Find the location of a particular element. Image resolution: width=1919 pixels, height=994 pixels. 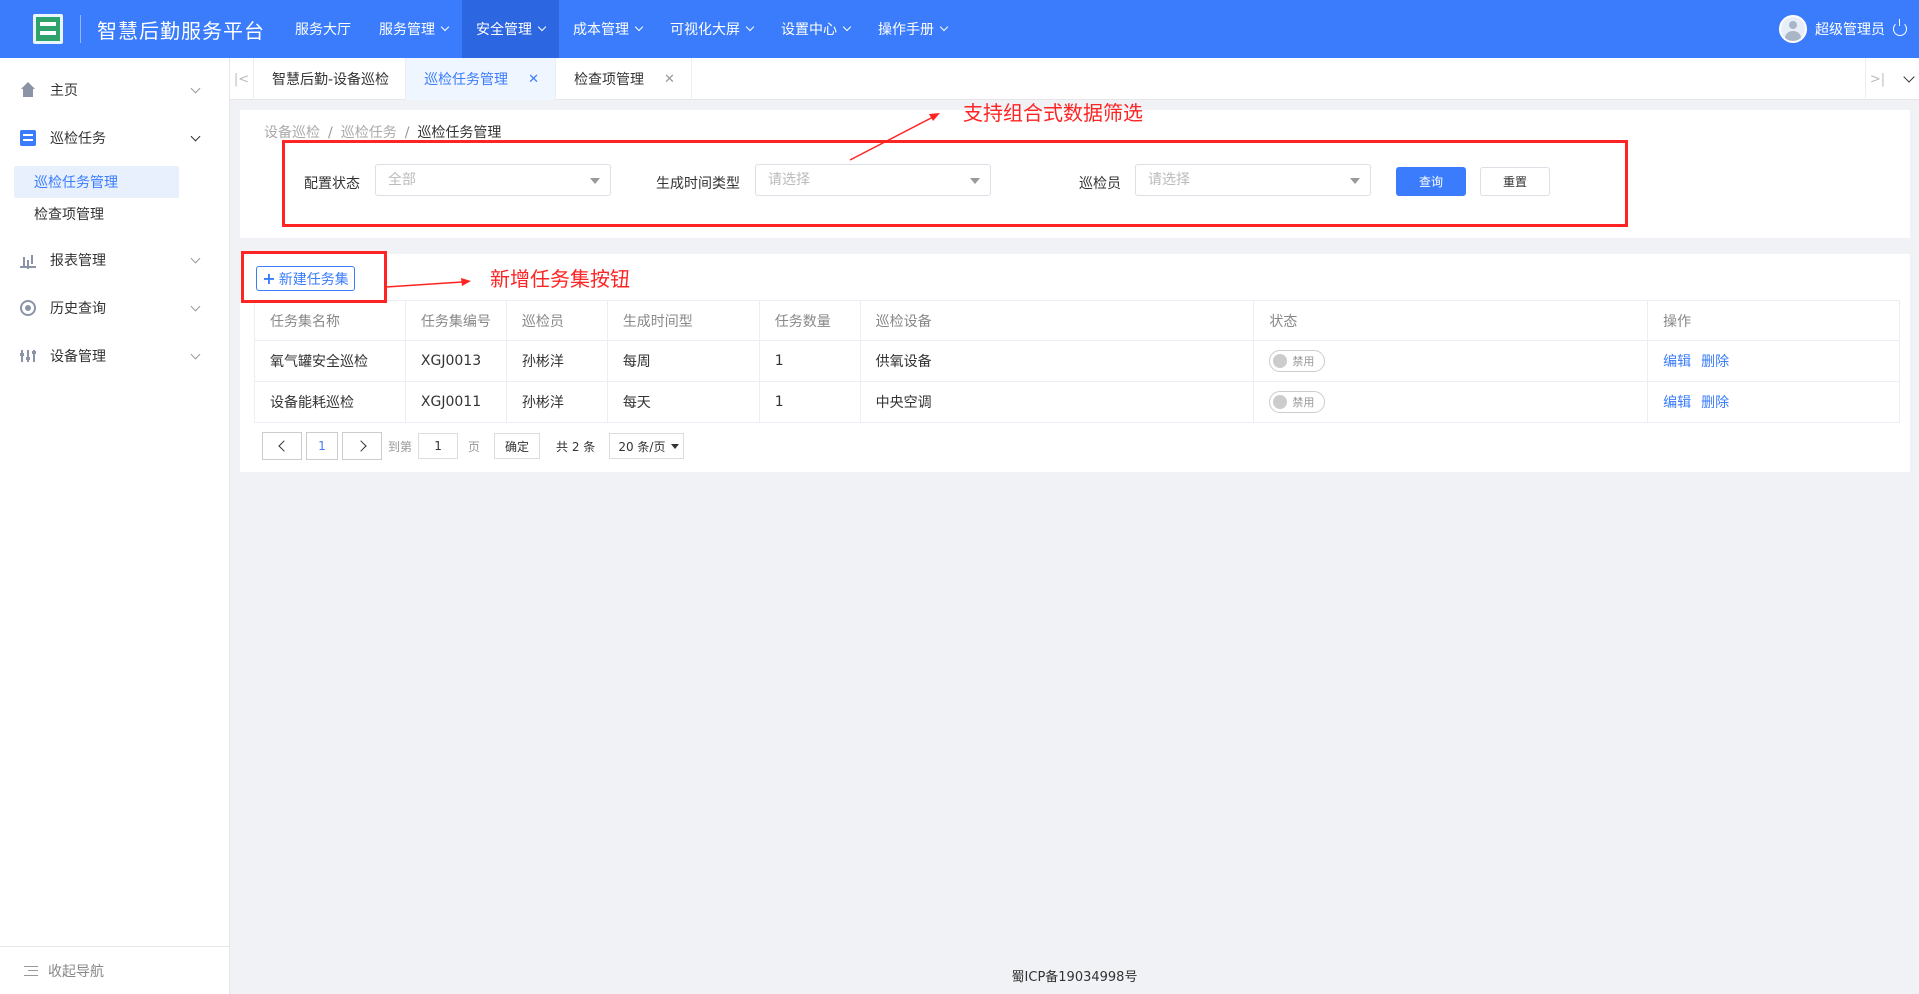

nav-item-security-management: 安全管理 is located at coordinates (510, 29).